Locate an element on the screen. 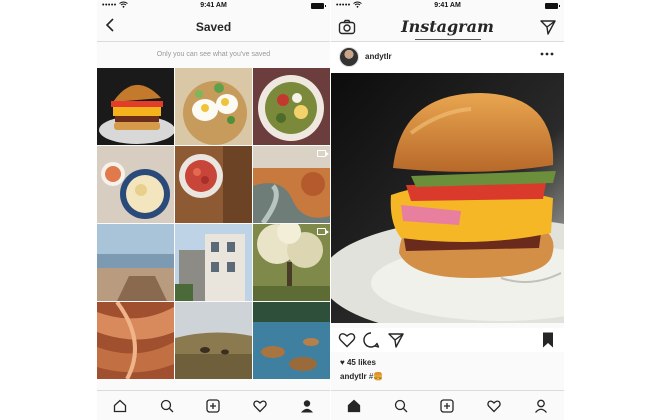 The height and width of the screenshot is (420, 660). feed-header: Instagram is located at coordinates (447, 27).